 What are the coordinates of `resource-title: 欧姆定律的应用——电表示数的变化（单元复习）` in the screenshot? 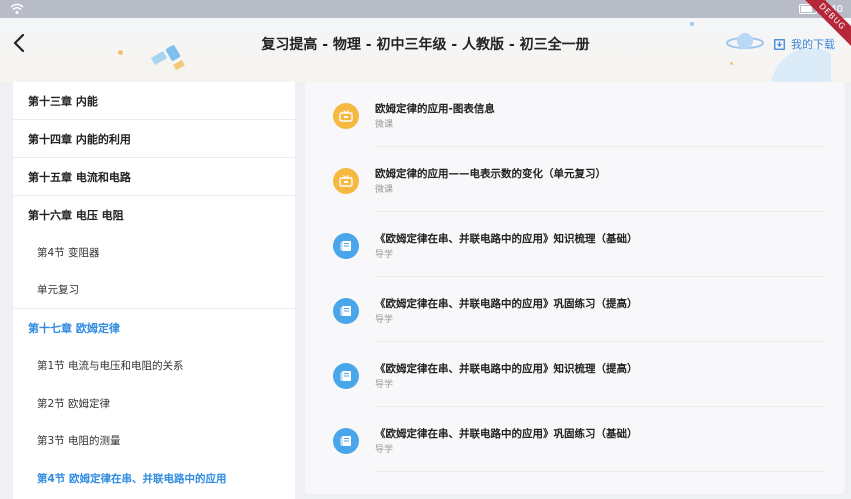 It's located at (490, 174).